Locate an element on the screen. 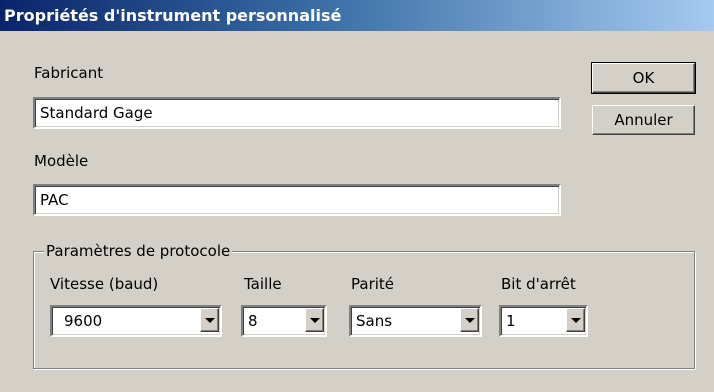 Image resolution: width=714 pixels, height=392 pixels. stop-bit-select: 1 is located at coordinates (543, 321).